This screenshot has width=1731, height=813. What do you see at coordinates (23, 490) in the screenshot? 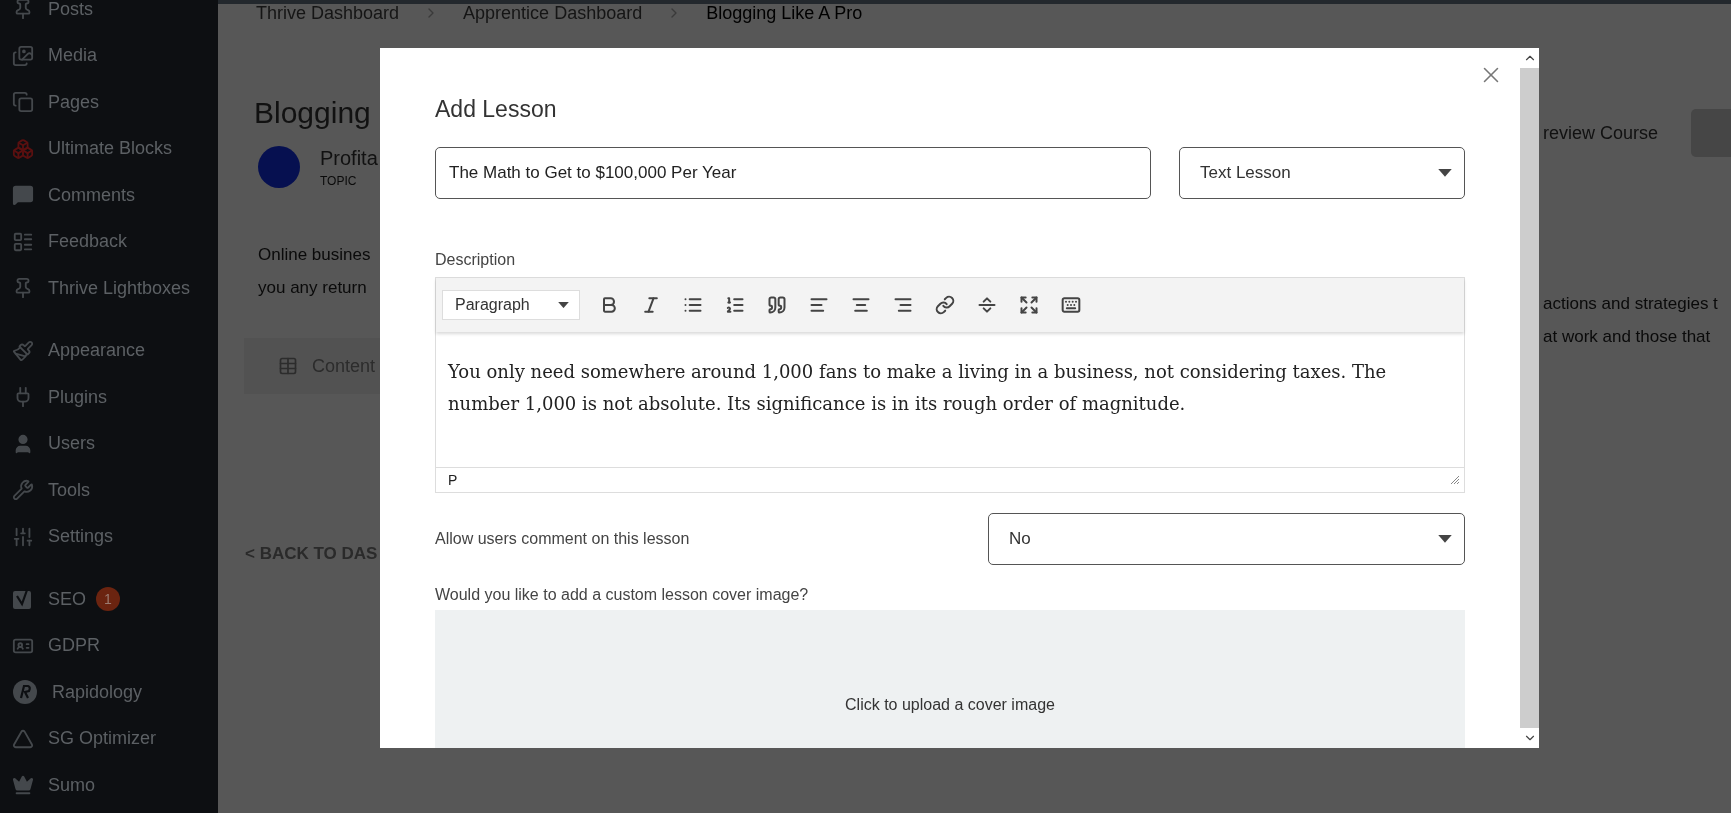
I see `wrench-icon` at bounding box center [23, 490].